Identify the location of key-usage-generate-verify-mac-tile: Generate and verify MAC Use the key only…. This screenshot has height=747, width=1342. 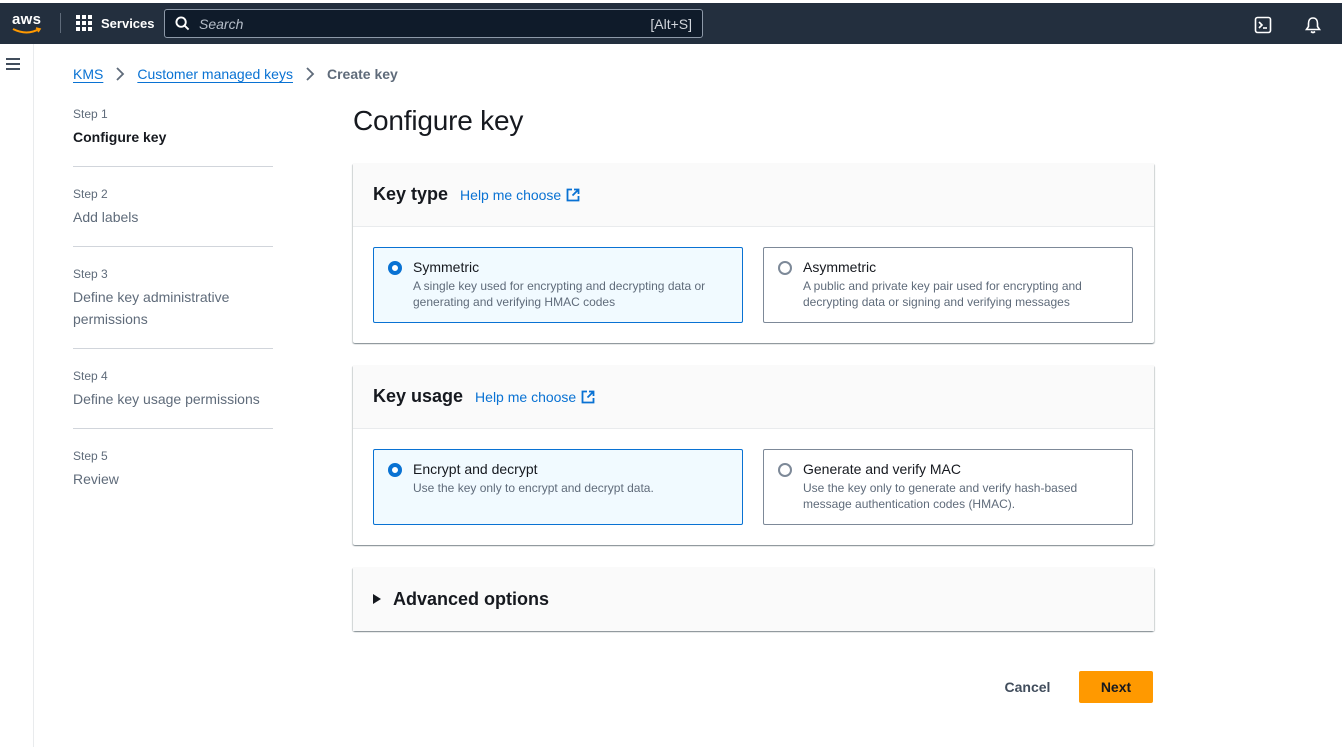
(948, 487).